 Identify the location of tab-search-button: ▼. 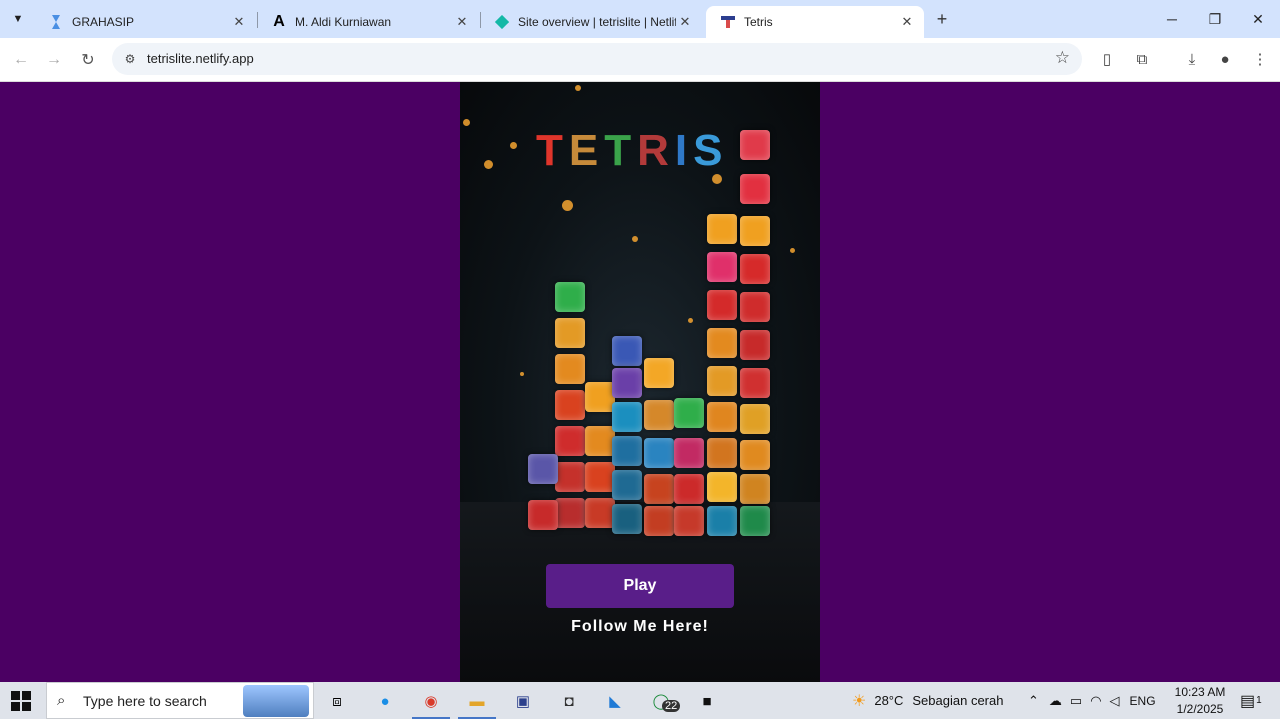
(18, 19).